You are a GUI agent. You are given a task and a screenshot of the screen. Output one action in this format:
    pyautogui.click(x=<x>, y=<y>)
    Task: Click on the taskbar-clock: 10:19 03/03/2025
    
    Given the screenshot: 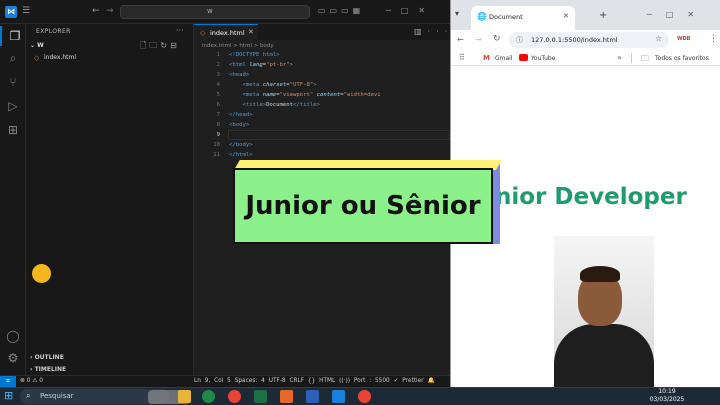 What is the action you would take?
    pyautogui.click(x=667, y=396)
    